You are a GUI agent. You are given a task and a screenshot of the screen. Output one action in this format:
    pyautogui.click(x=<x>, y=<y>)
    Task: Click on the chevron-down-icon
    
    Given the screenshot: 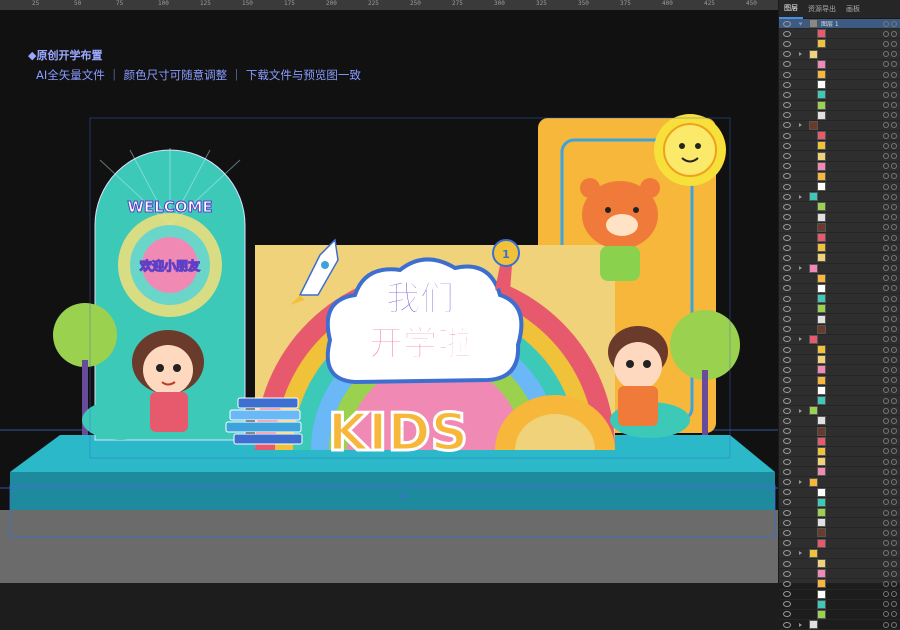 What is the action you would take?
    pyautogui.click(x=800, y=24)
    